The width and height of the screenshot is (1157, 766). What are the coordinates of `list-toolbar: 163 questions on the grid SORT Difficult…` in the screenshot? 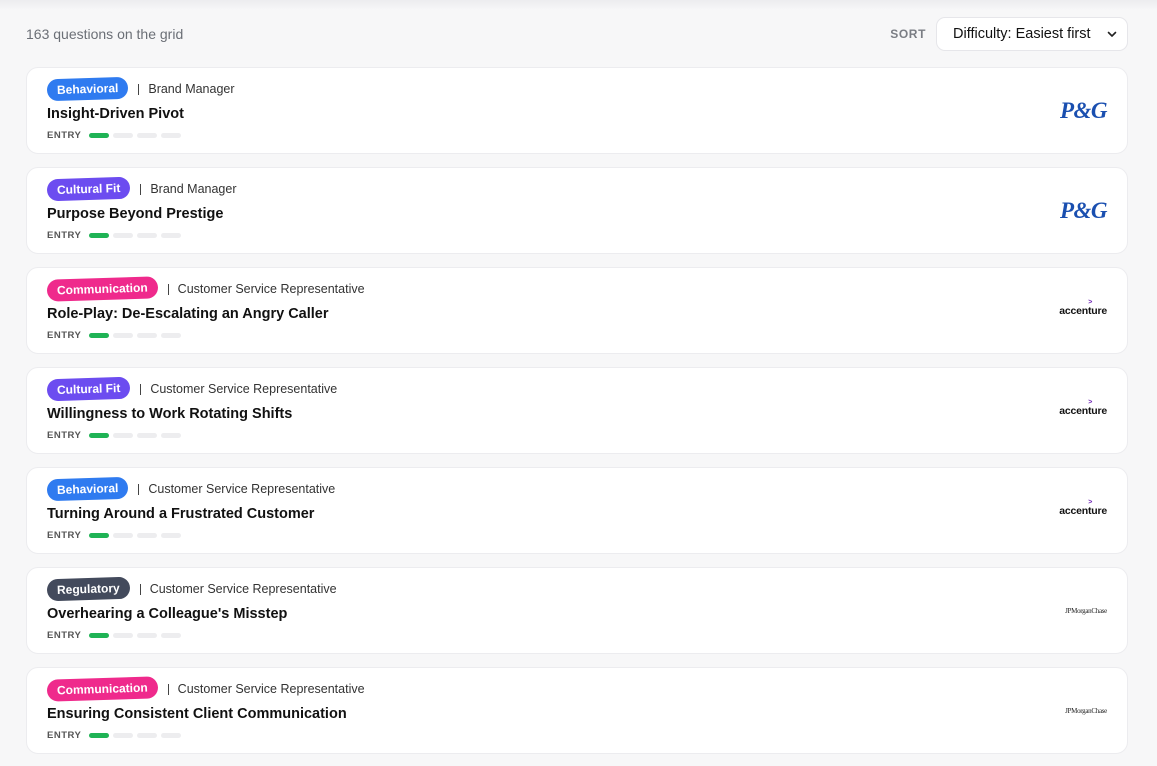 It's located at (577, 34).